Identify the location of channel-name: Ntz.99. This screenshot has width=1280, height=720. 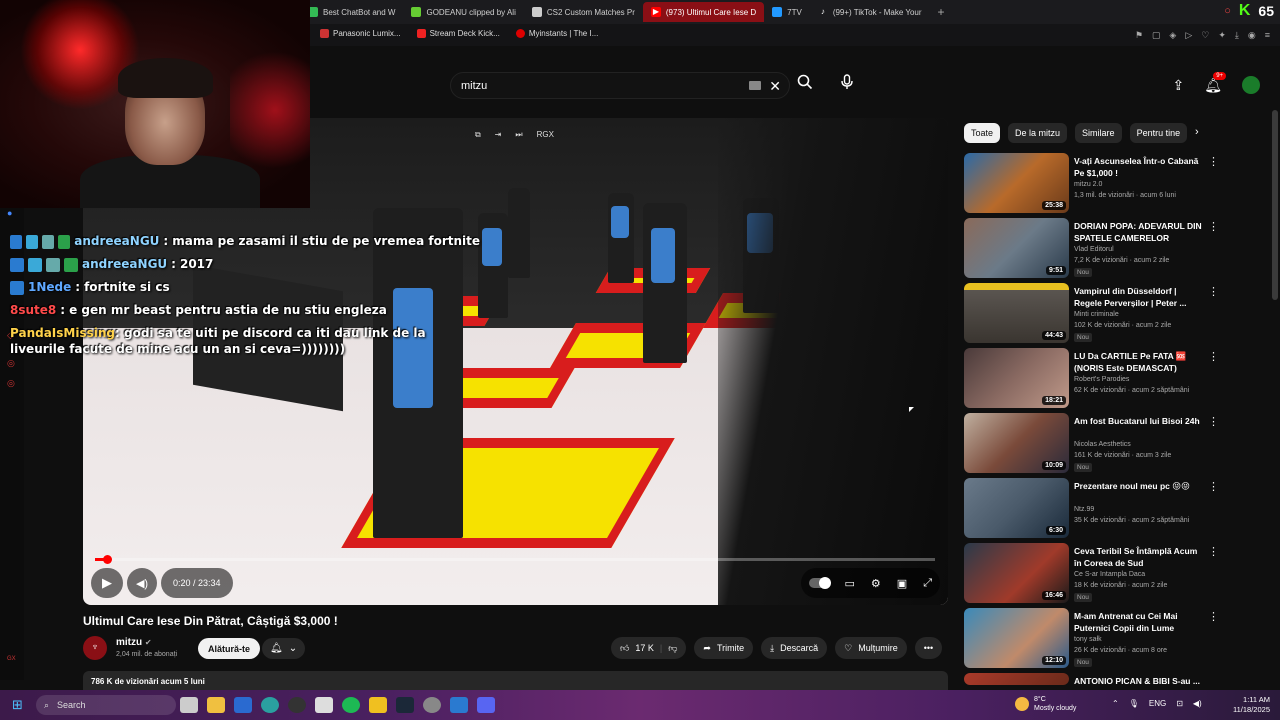
(1084, 509).